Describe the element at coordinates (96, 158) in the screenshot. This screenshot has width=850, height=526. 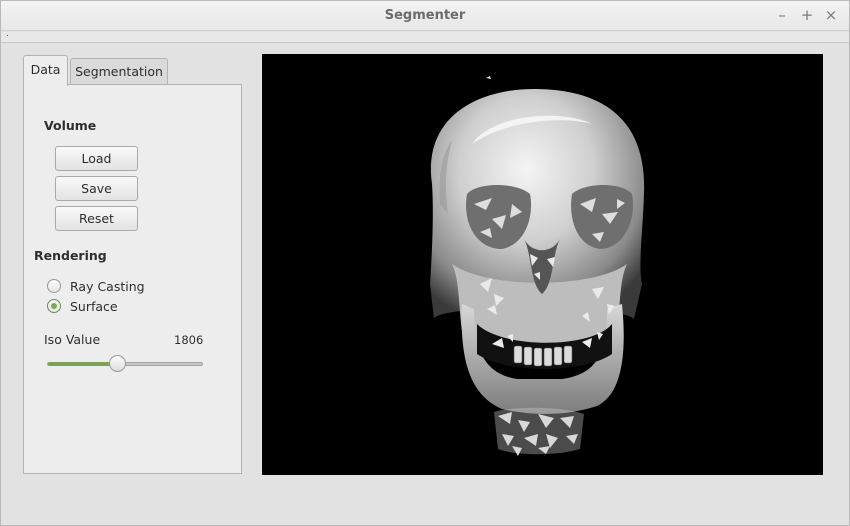
I see `load-button: Load` at that location.